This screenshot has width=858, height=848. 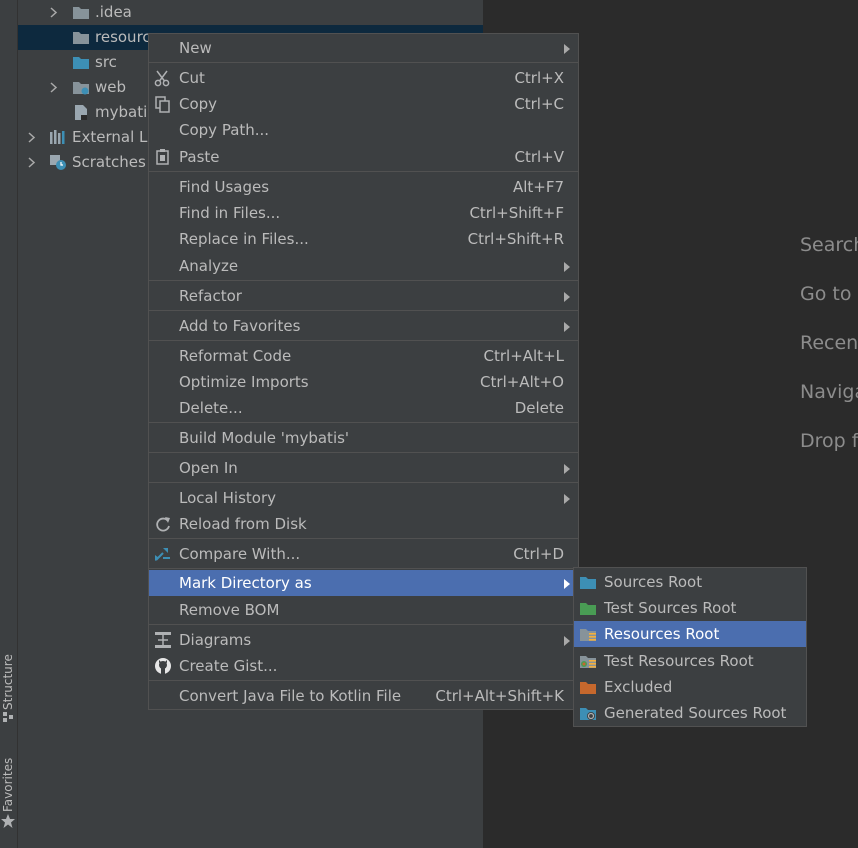 I want to click on menu-label: Convert Java File to Kotlin File, so click(x=290, y=696).